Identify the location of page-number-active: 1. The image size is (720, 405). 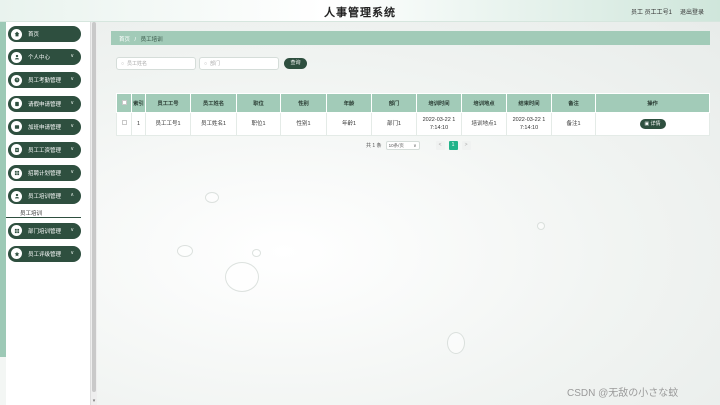
(453, 145).